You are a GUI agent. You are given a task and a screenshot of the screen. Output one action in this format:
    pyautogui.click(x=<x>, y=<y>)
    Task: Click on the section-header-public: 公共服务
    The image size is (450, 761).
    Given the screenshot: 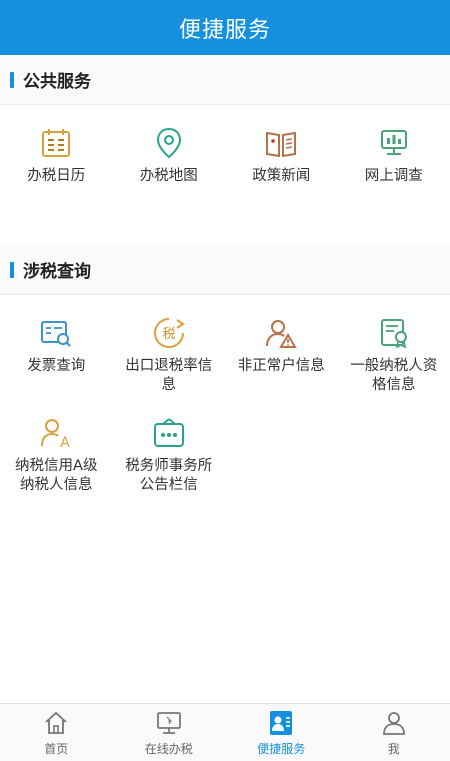 What is the action you would take?
    pyautogui.click(x=225, y=80)
    